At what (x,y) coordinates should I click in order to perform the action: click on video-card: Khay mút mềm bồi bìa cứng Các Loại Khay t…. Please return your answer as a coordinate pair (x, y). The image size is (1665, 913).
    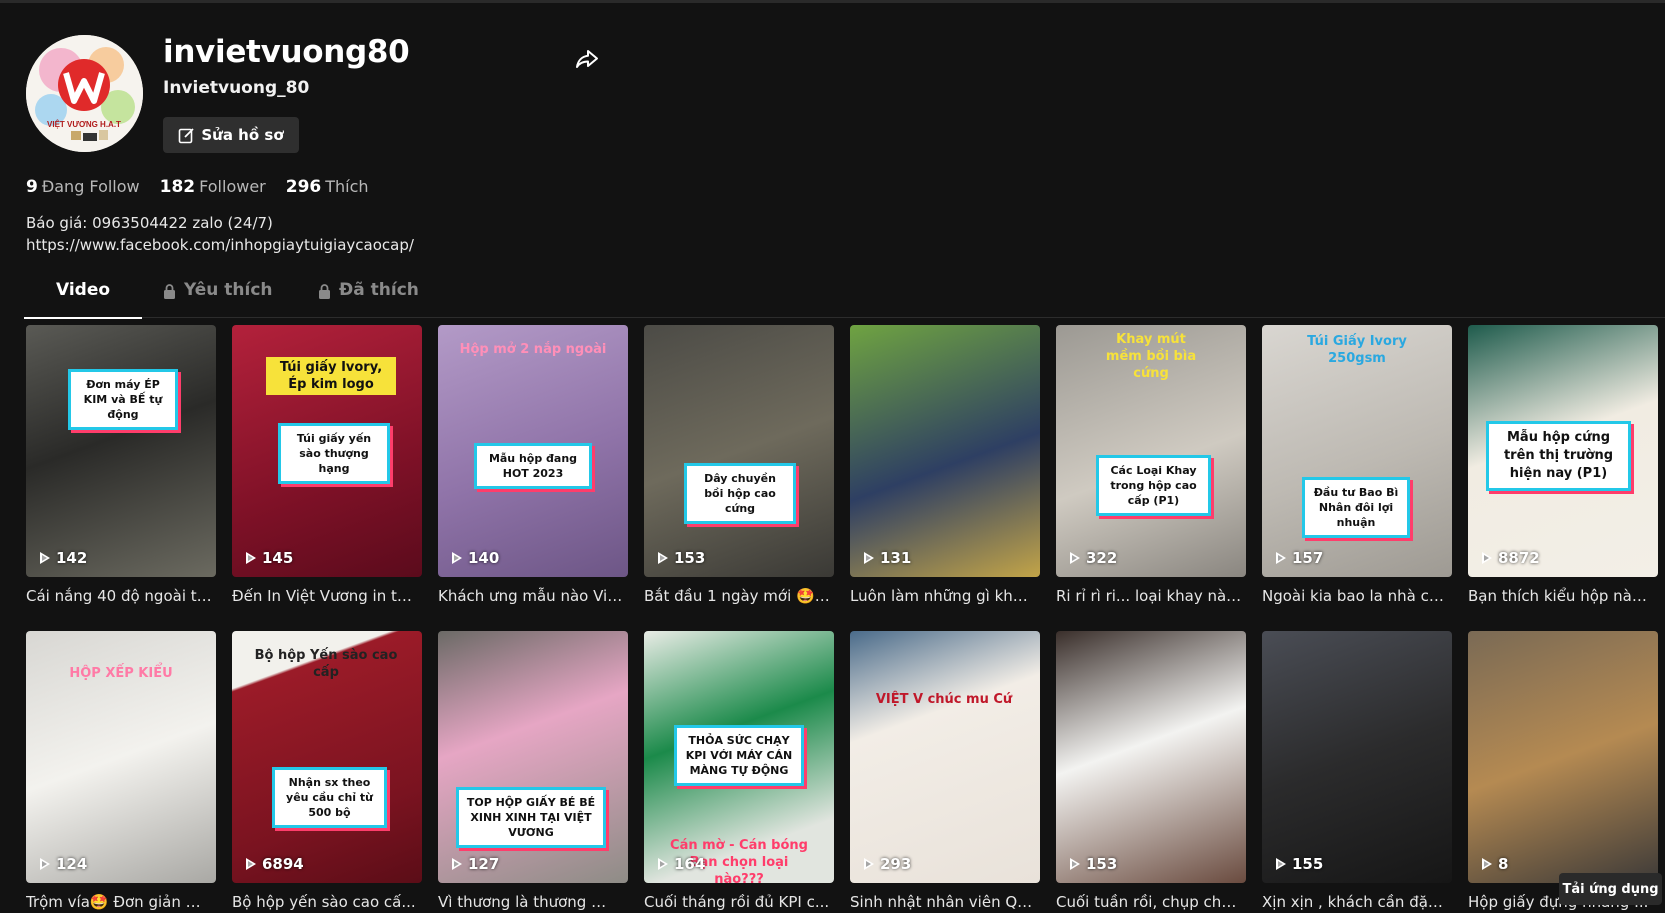
    Looking at the image, I should click on (1151, 465).